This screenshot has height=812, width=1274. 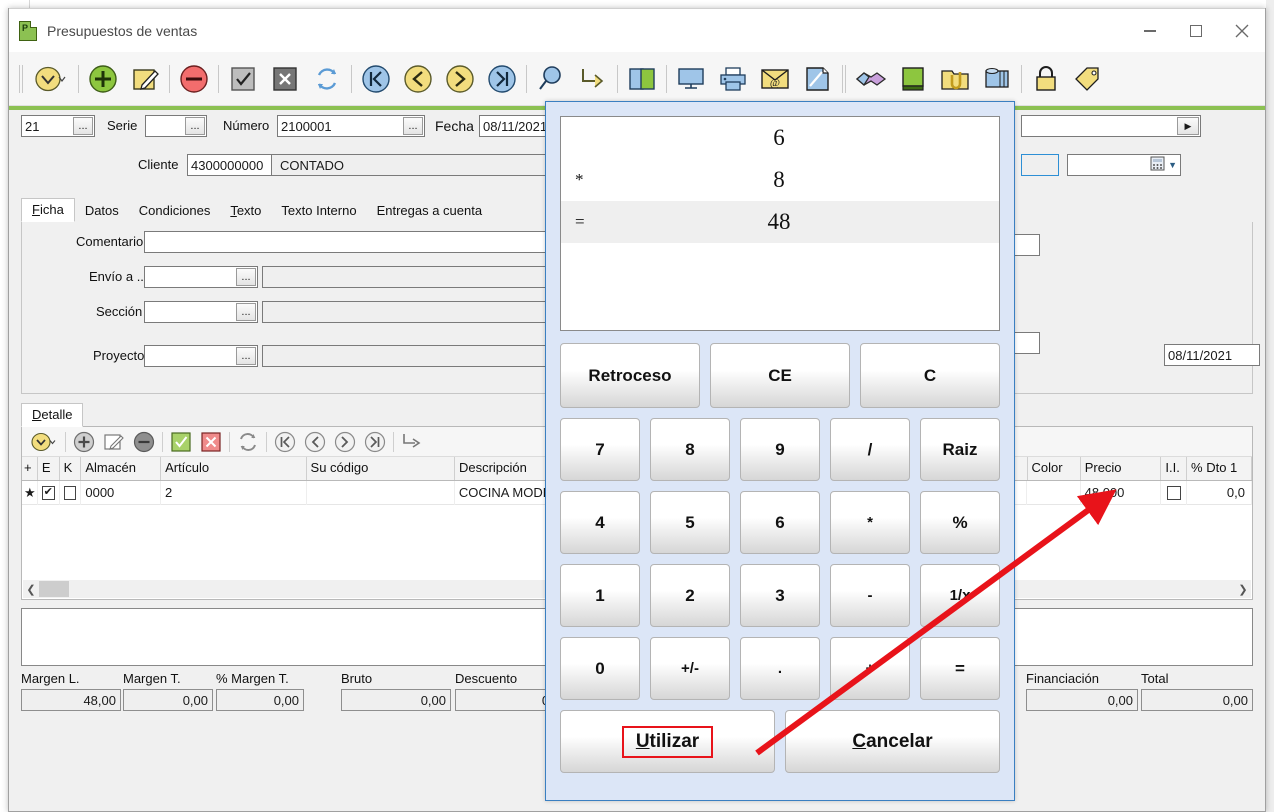 What do you see at coordinates (870, 595) in the screenshot?
I see `subtract-key: -` at bounding box center [870, 595].